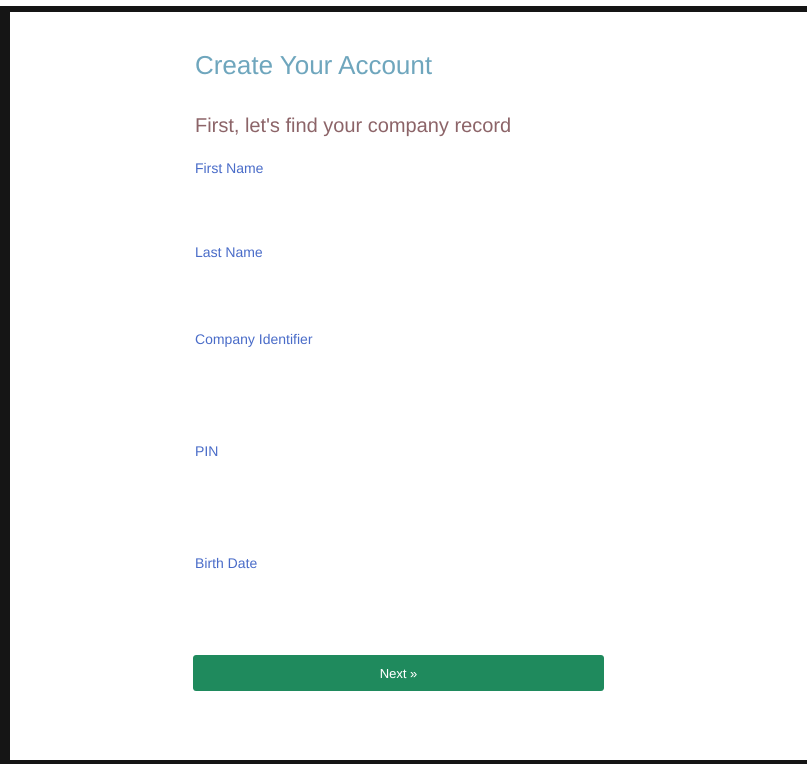  I want to click on field-label: First Name, so click(229, 168).